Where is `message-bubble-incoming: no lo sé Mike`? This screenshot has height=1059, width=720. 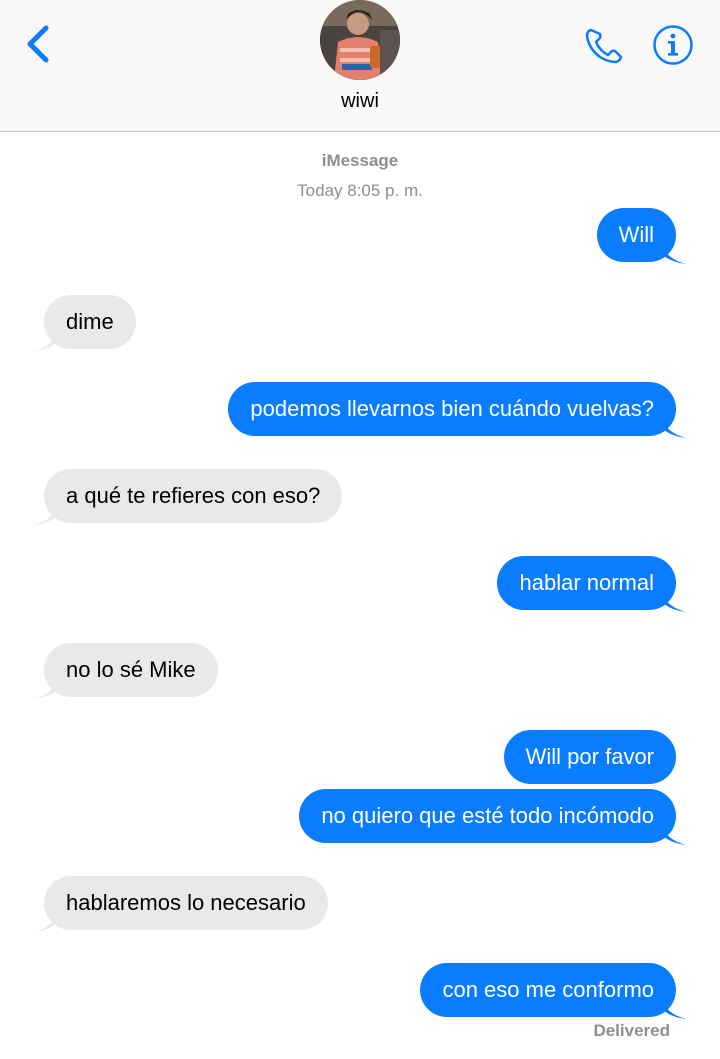
message-bubble-incoming: no lo sé Mike is located at coordinates (126, 671).